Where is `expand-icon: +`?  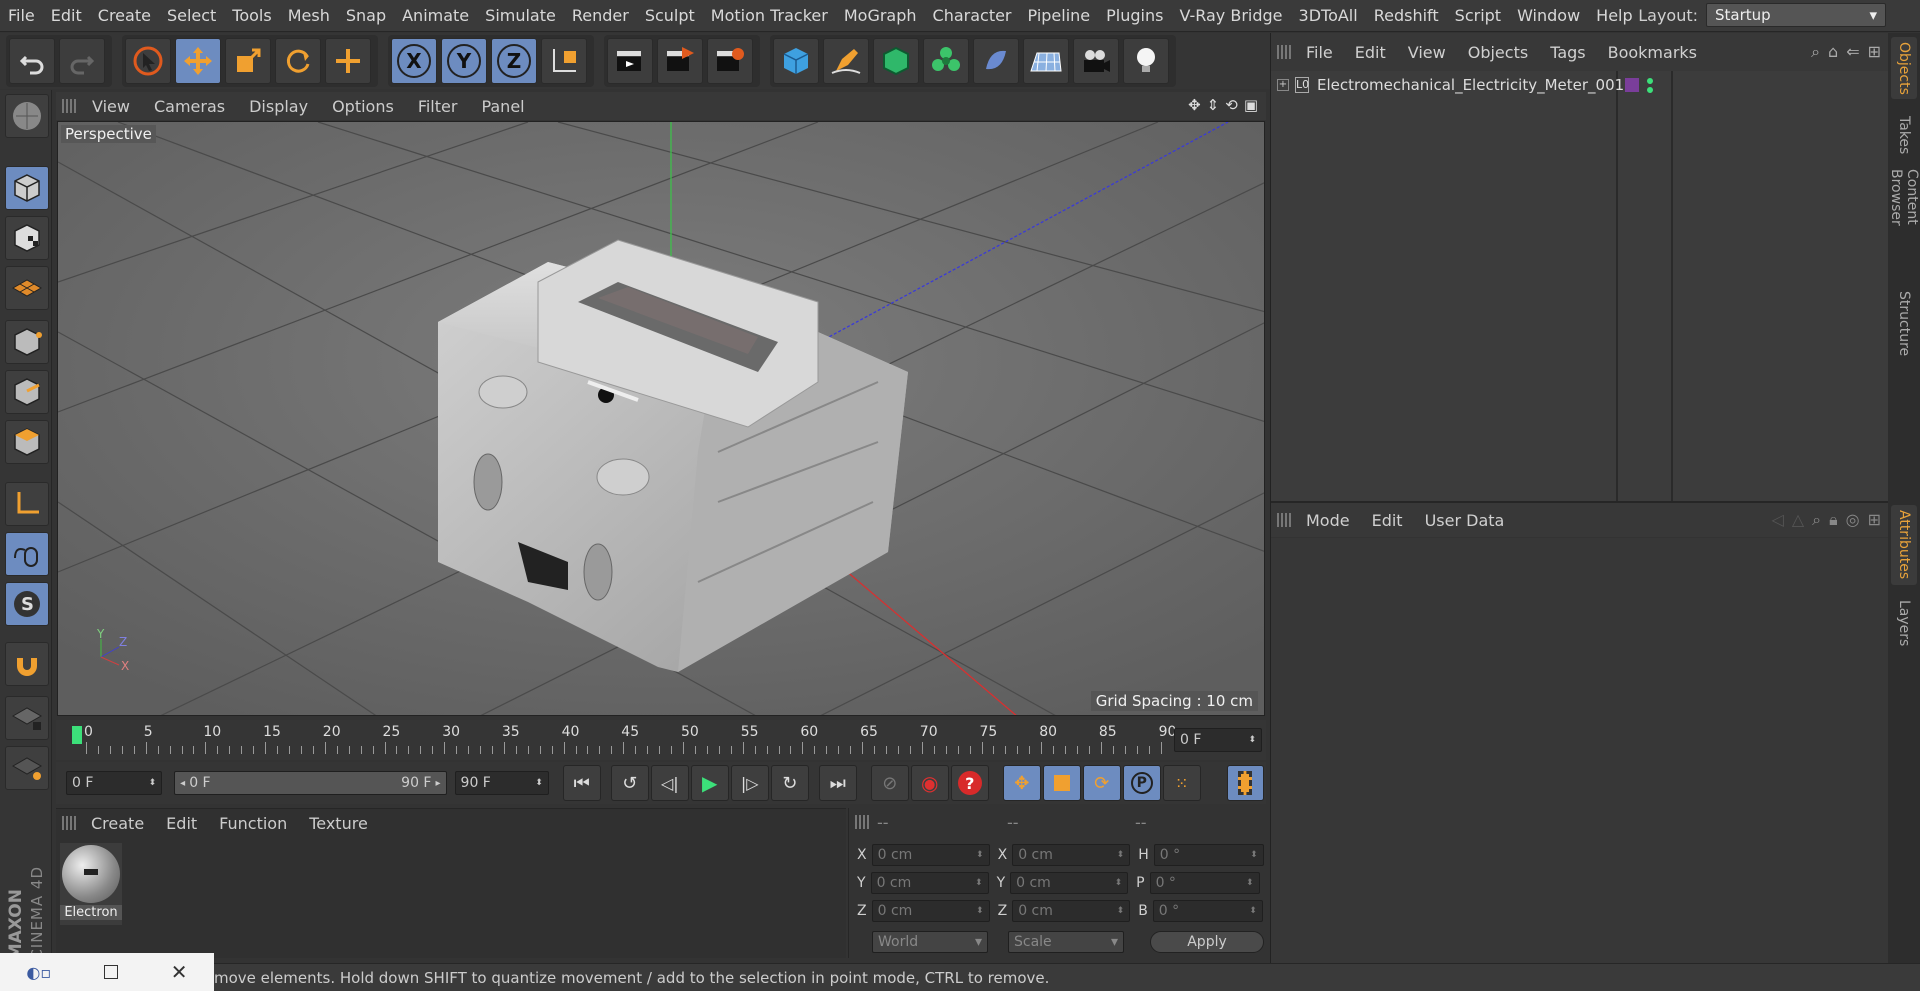
expand-icon: + is located at coordinates (1283, 85).